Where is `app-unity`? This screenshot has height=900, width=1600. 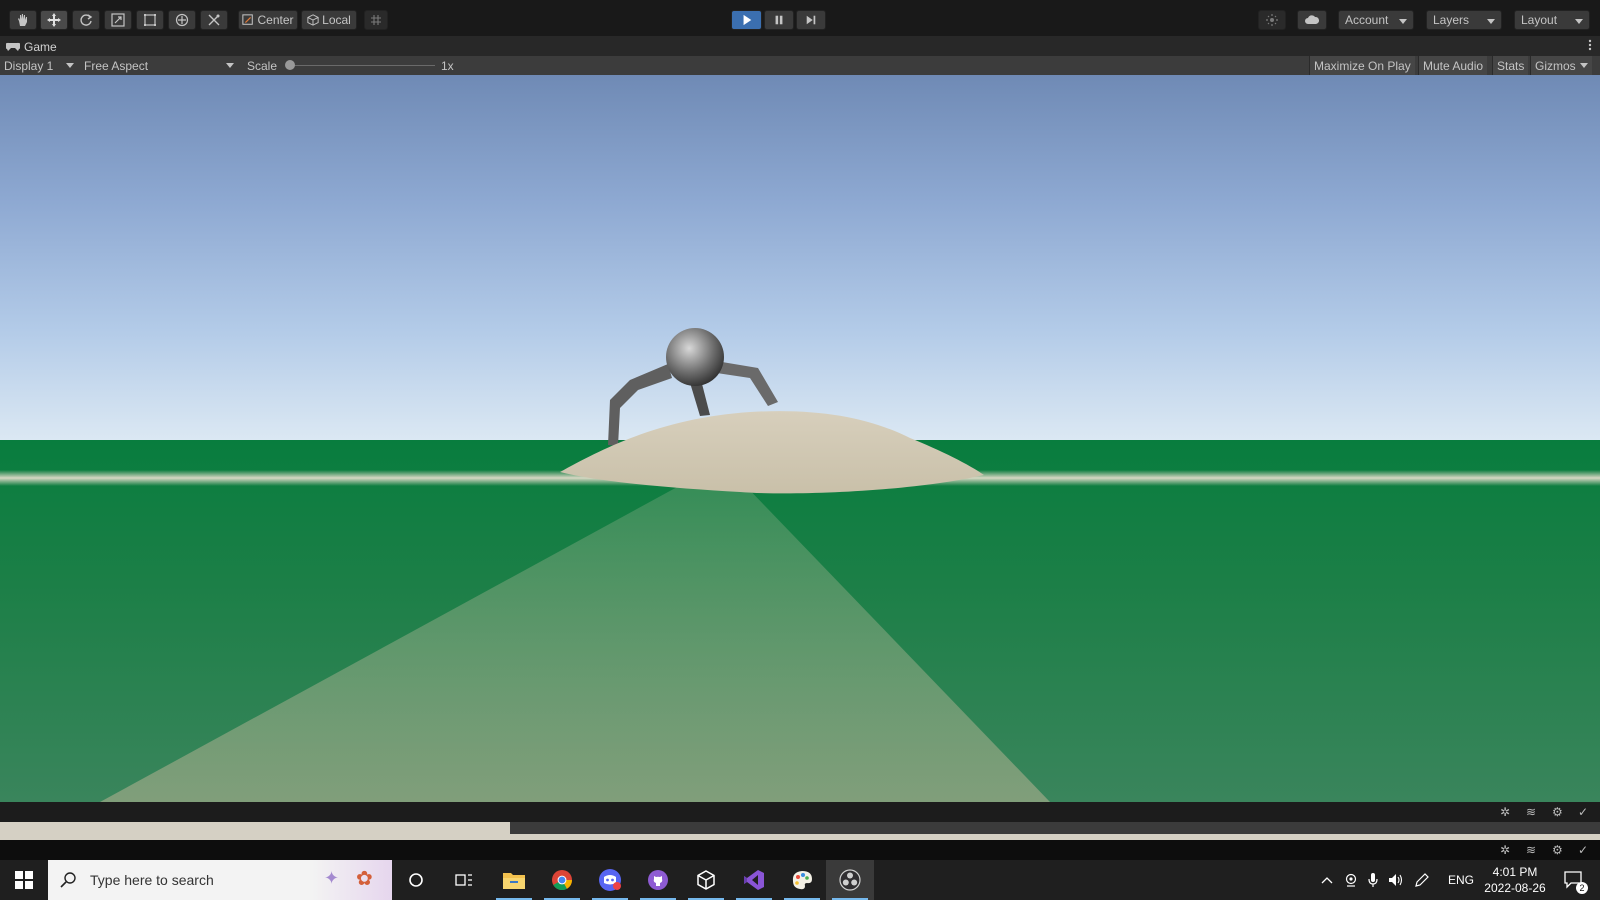
app-unity is located at coordinates (706, 880).